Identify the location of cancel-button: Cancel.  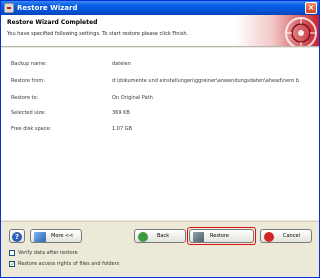
(286, 236).